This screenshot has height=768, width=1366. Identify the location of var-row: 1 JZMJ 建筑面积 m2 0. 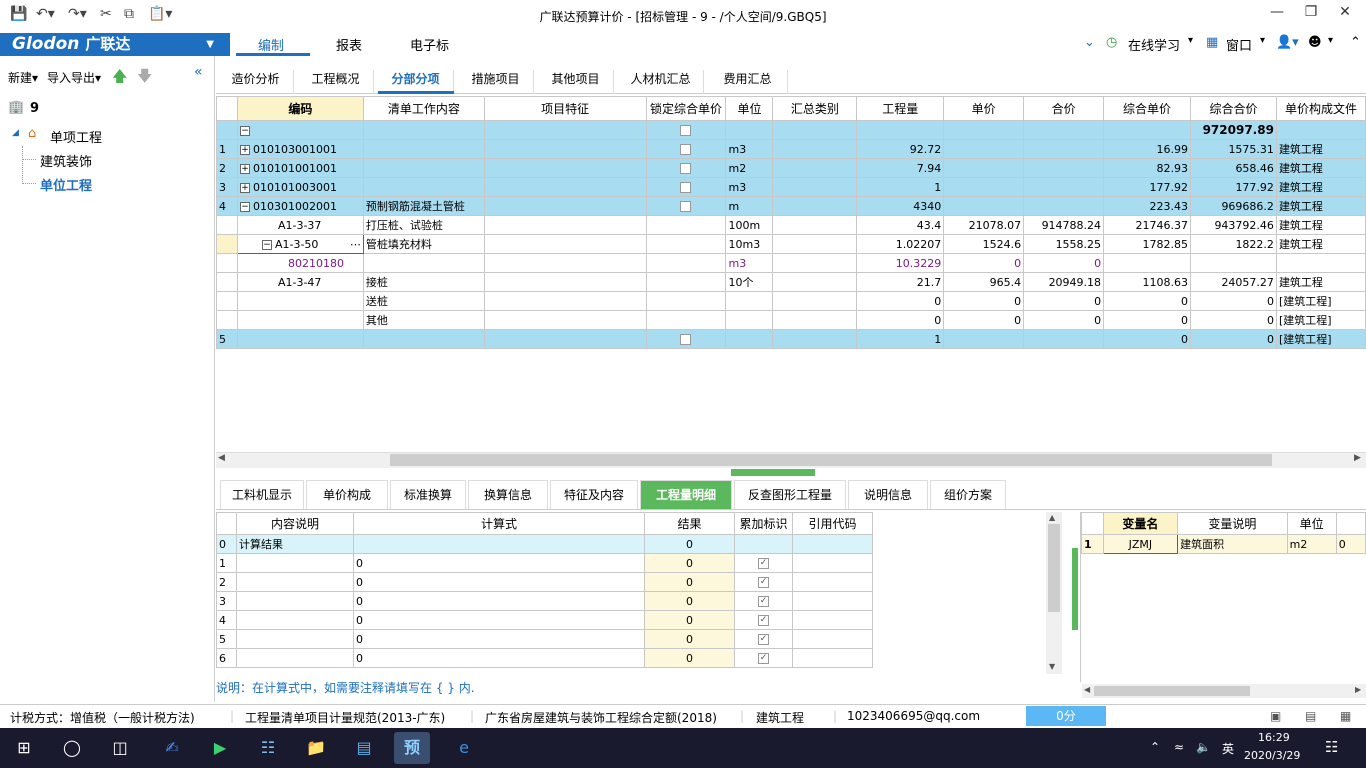
(1223, 544).